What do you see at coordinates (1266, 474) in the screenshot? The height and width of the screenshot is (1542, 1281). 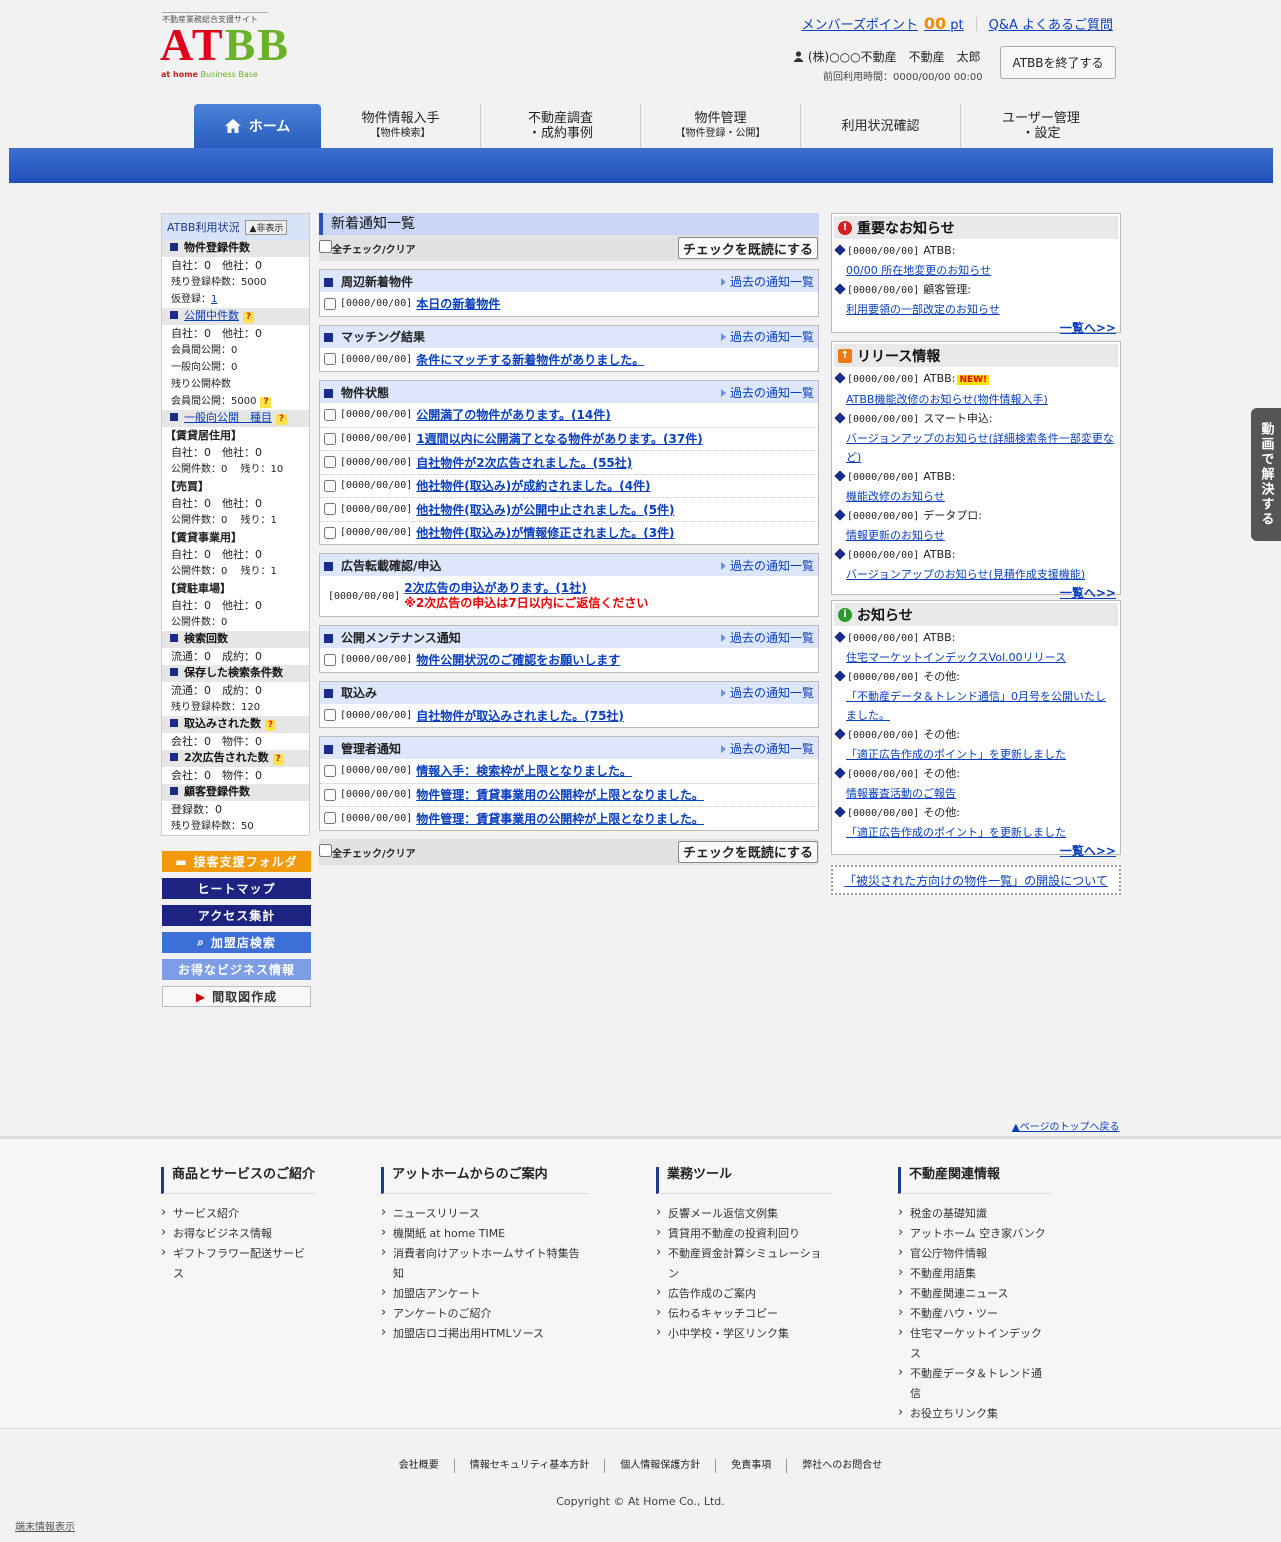 I see `video-help-tab: 動画で解決する` at bounding box center [1266, 474].